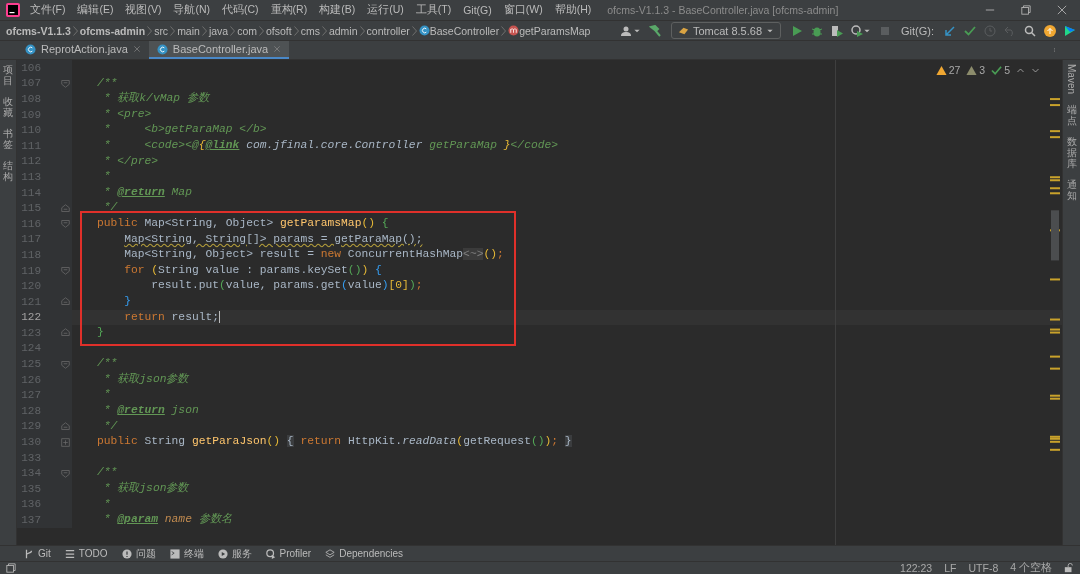 Image resolution: width=1080 pixels, height=574 pixels. What do you see at coordinates (1030, 30) in the screenshot?
I see `search-icon` at bounding box center [1030, 30].